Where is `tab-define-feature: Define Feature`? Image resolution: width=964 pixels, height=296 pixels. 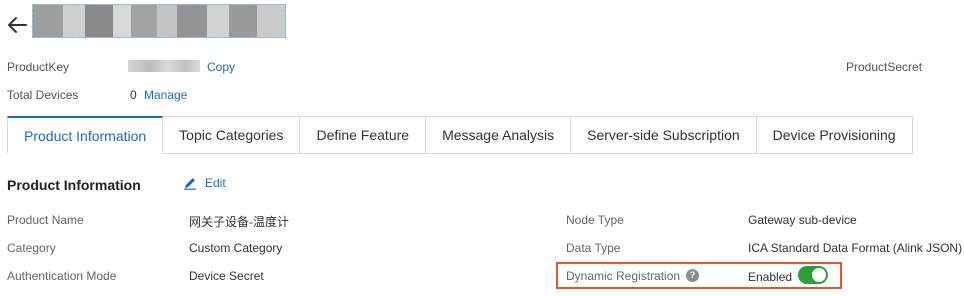
tab-define-feature: Define Feature is located at coordinates (363, 135).